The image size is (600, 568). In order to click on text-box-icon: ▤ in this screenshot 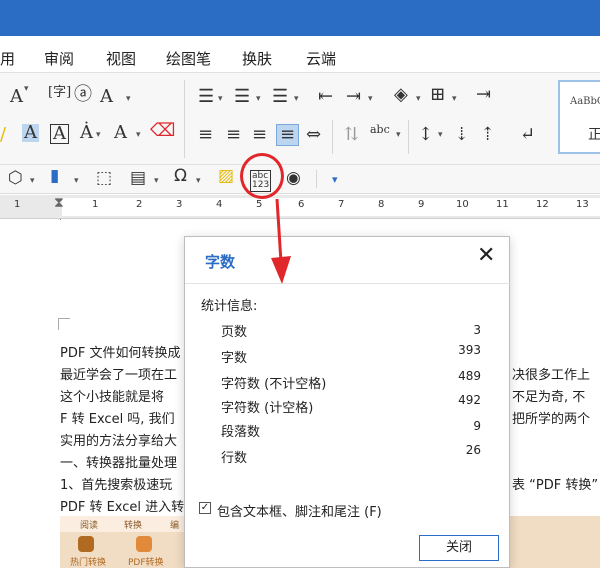, I will do `click(138, 178)`.